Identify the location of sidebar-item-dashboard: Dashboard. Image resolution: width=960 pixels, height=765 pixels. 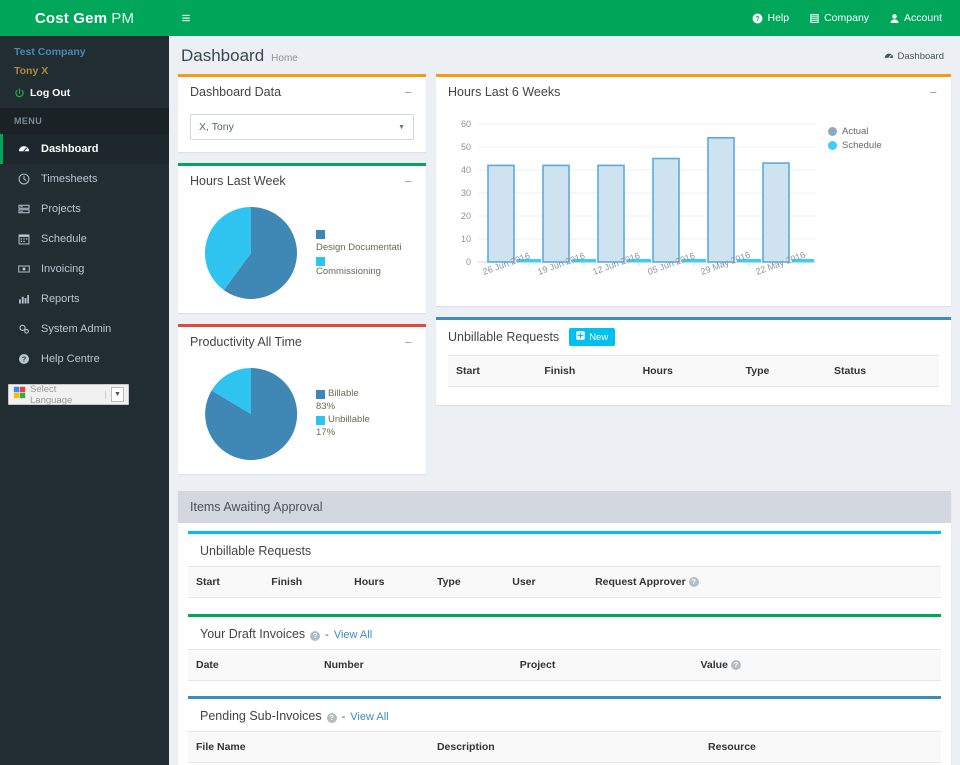
(84, 149).